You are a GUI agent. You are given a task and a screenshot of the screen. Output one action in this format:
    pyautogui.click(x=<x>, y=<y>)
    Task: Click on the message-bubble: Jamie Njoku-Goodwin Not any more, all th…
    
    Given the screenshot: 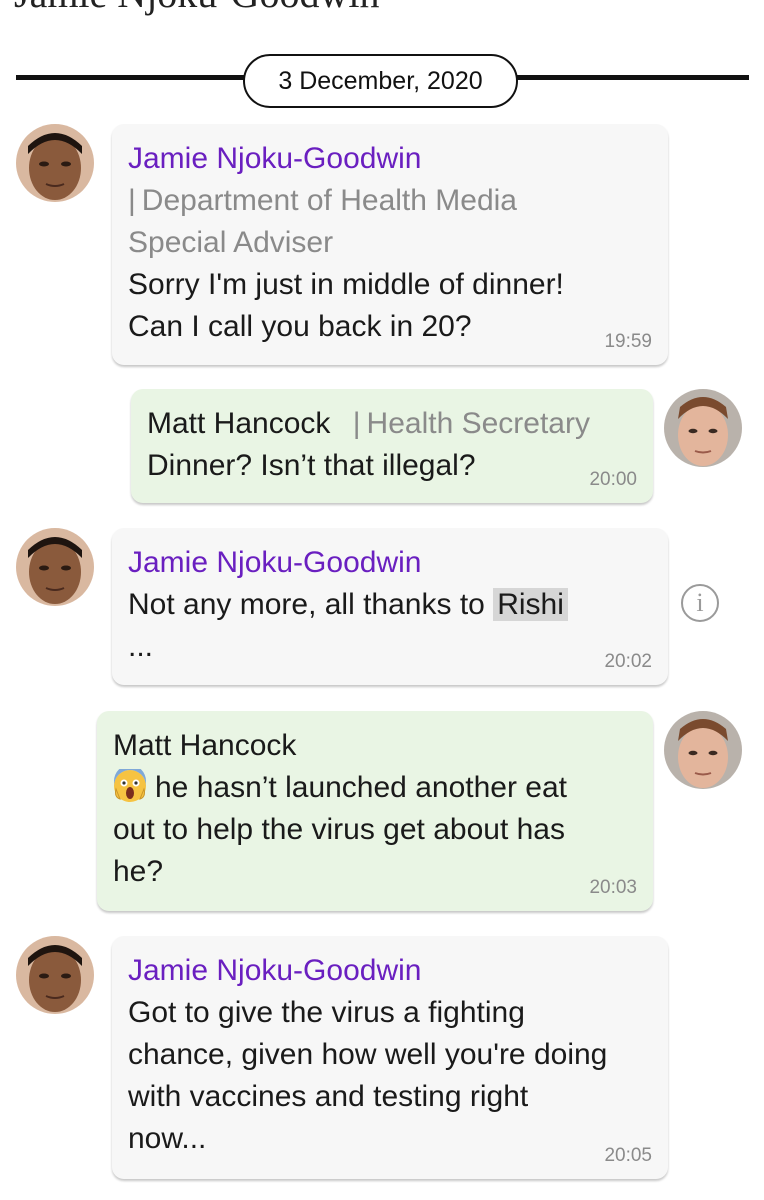 What is the action you would take?
    pyautogui.click(x=390, y=606)
    